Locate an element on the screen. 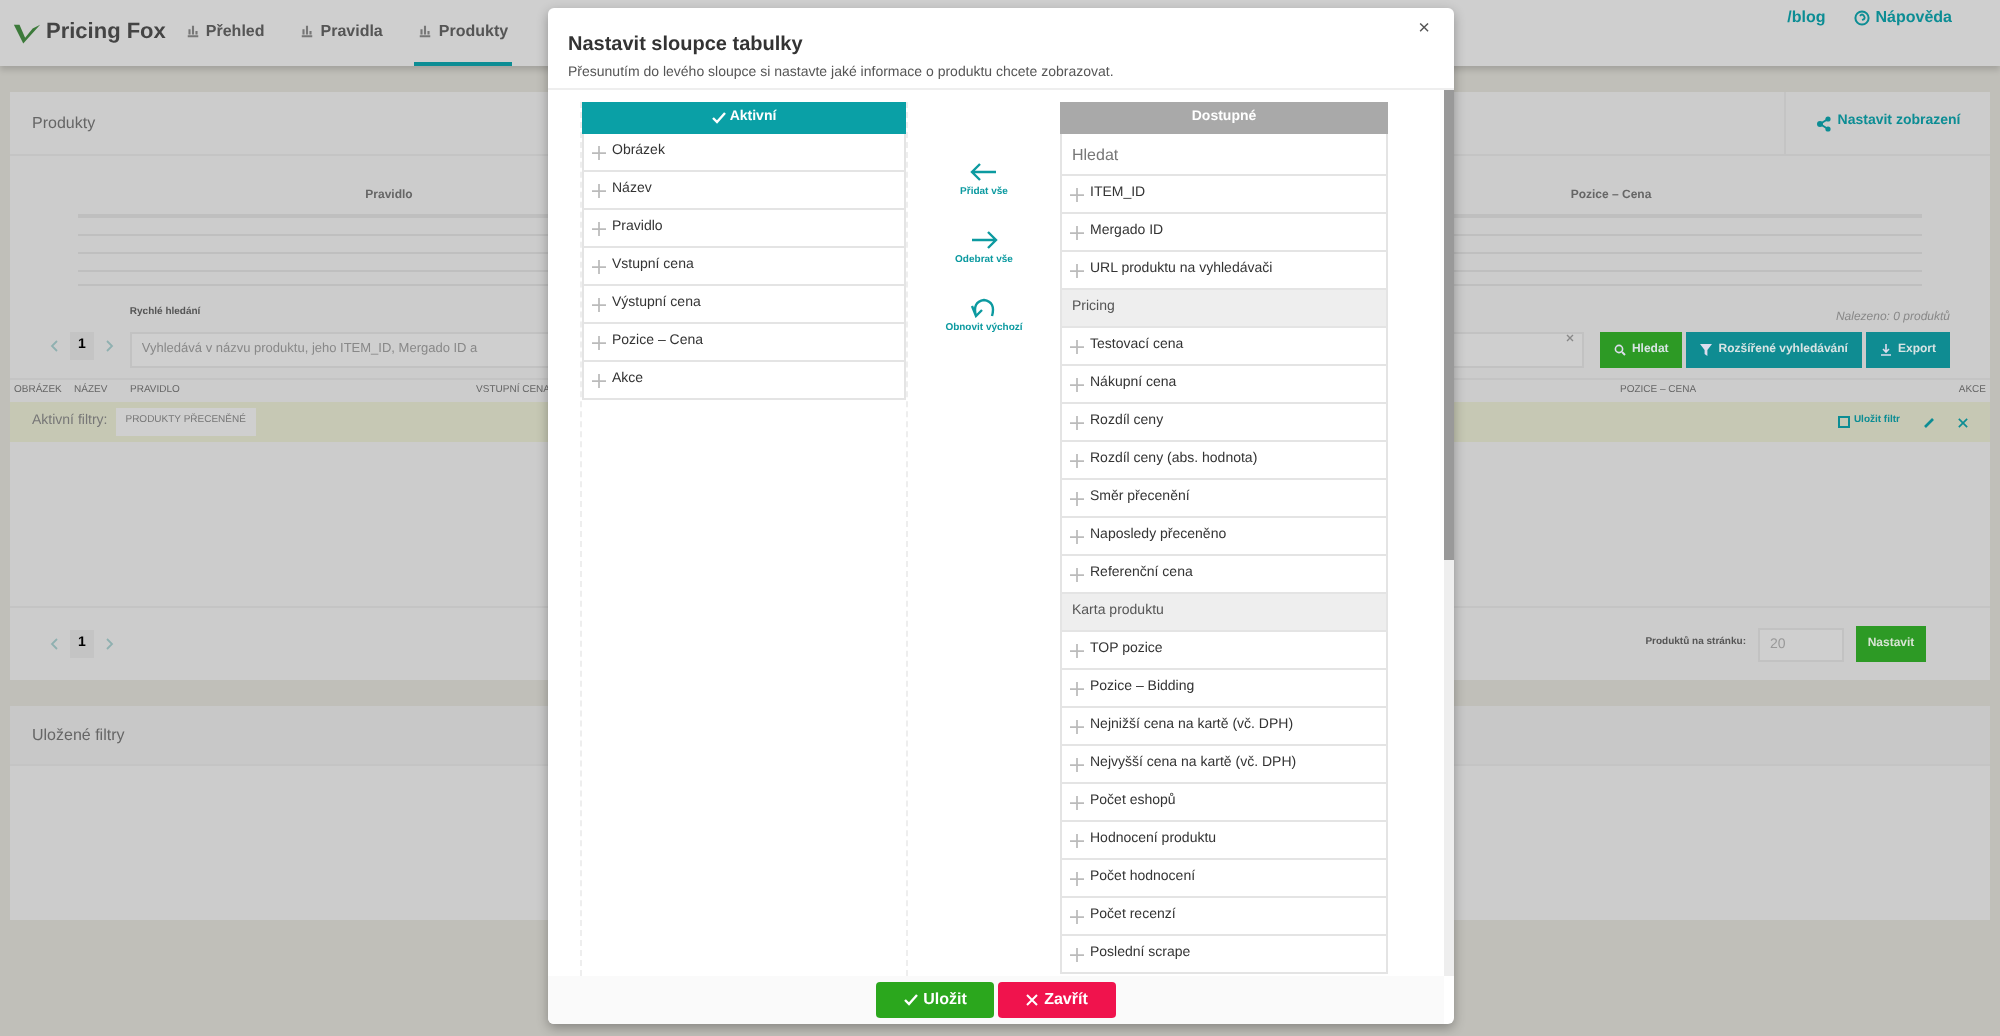 The width and height of the screenshot is (2000, 1036). panel-title: Produkty is located at coordinates (64, 123).